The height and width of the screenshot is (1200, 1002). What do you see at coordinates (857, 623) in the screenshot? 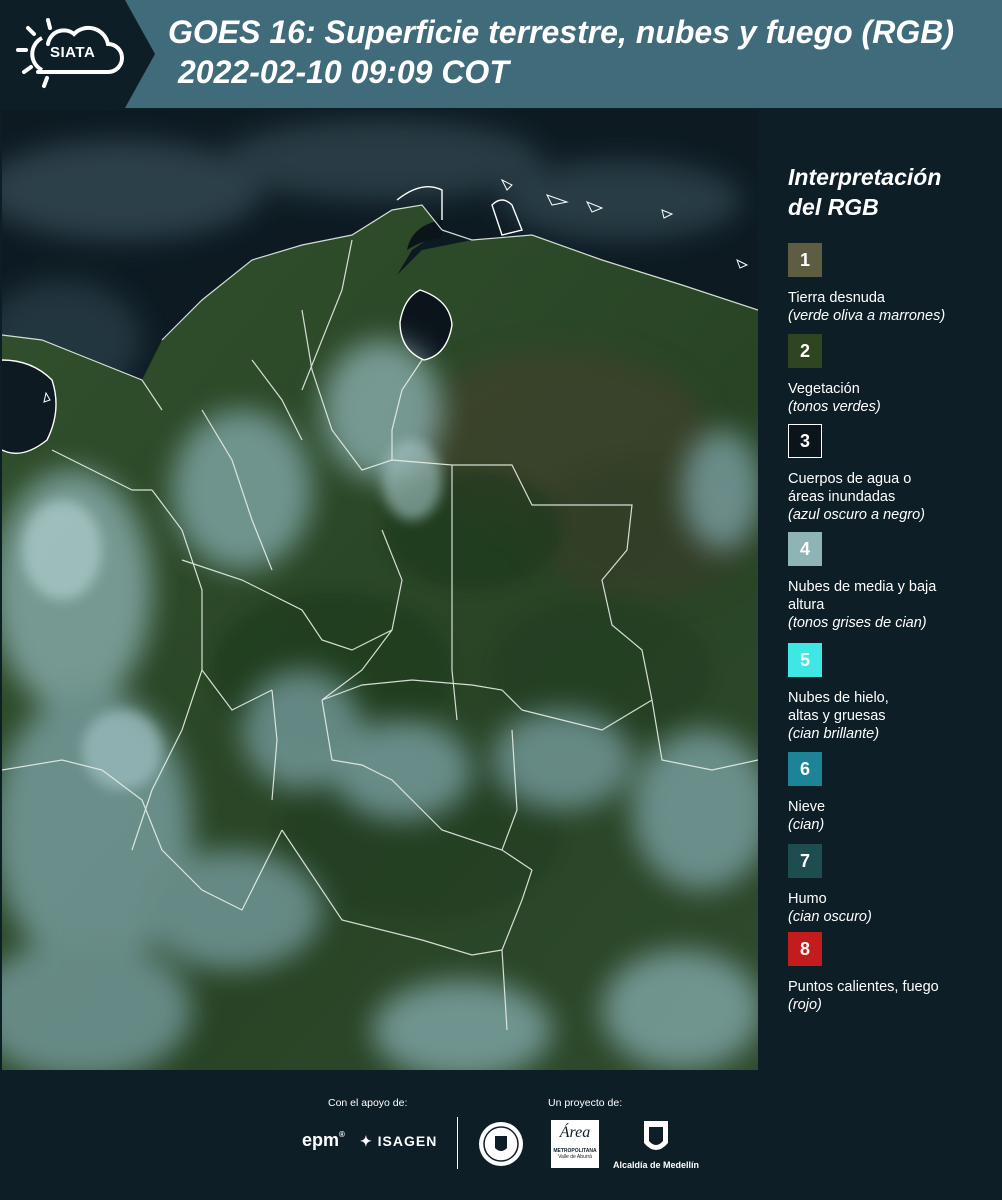
I see `legend-item-sub: (tonos grises de cian)` at bounding box center [857, 623].